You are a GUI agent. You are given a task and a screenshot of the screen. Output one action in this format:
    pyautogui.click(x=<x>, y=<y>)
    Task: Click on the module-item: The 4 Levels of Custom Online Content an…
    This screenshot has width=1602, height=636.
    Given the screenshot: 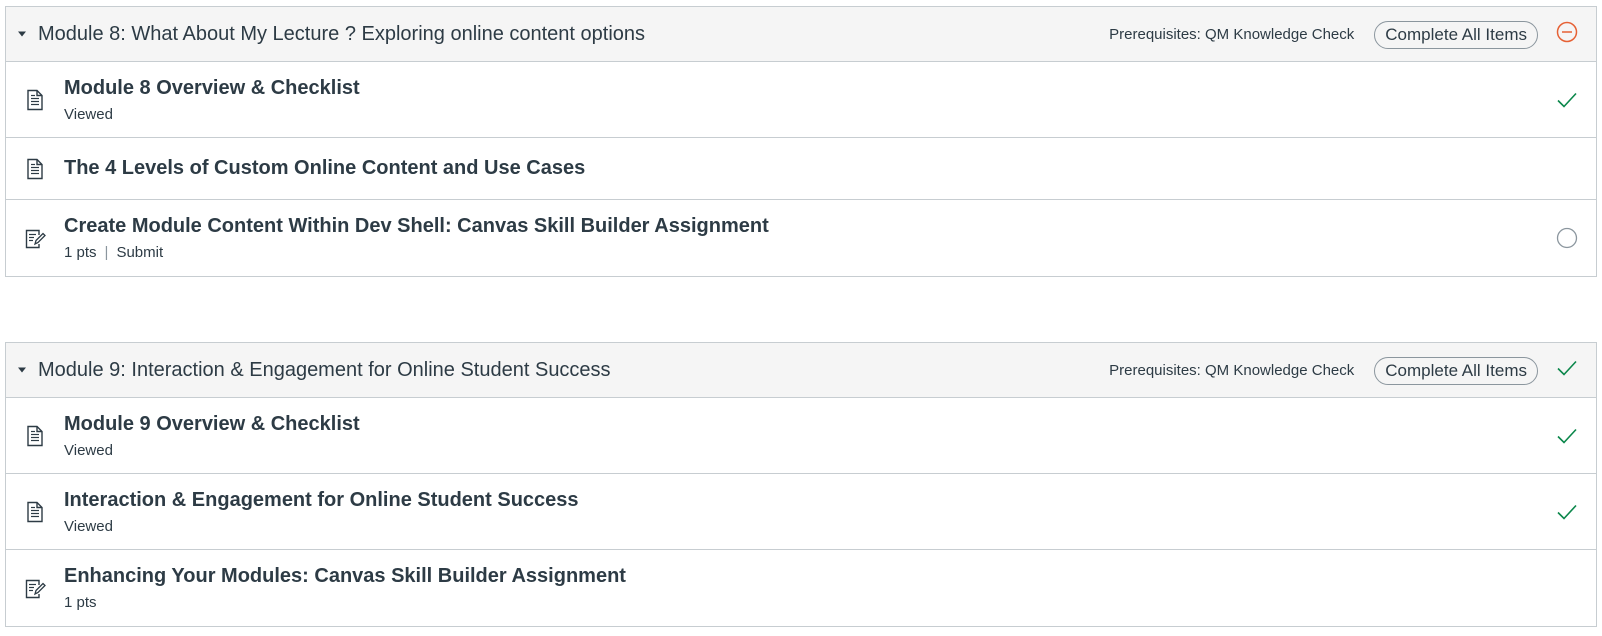 What is the action you would take?
    pyautogui.click(x=801, y=169)
    